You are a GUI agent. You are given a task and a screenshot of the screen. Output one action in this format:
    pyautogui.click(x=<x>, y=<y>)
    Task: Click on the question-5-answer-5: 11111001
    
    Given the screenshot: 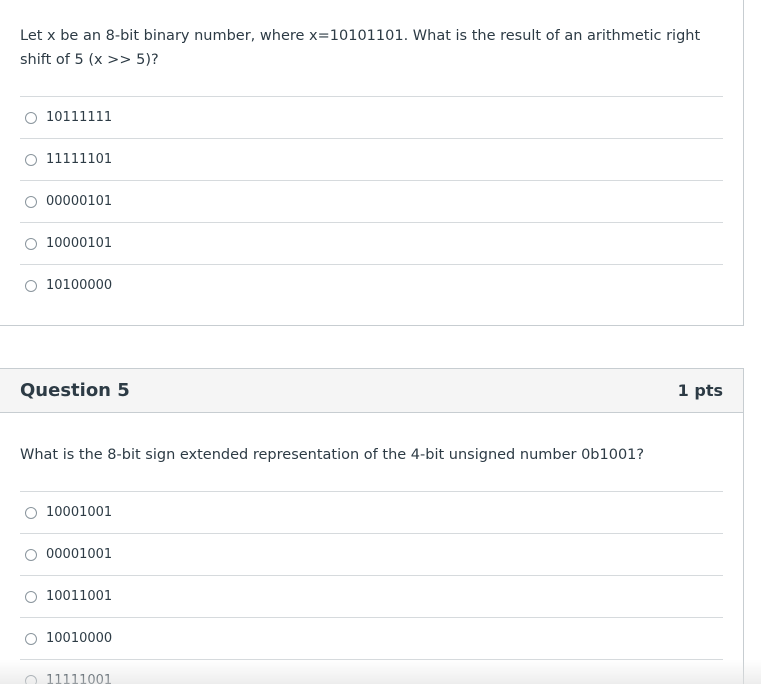 What is the action you would take?
    pyautogui.click(x=371, y=671)
    